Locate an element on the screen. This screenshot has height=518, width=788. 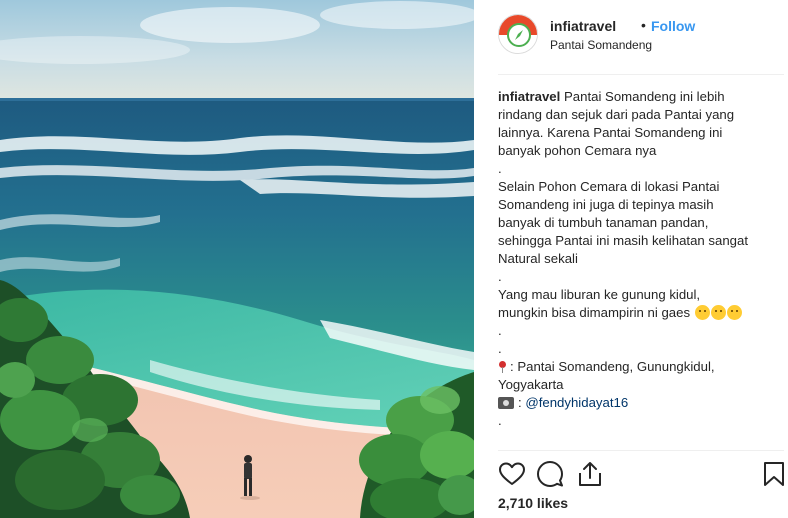
comment-icon is located at coordinates (550, 474).